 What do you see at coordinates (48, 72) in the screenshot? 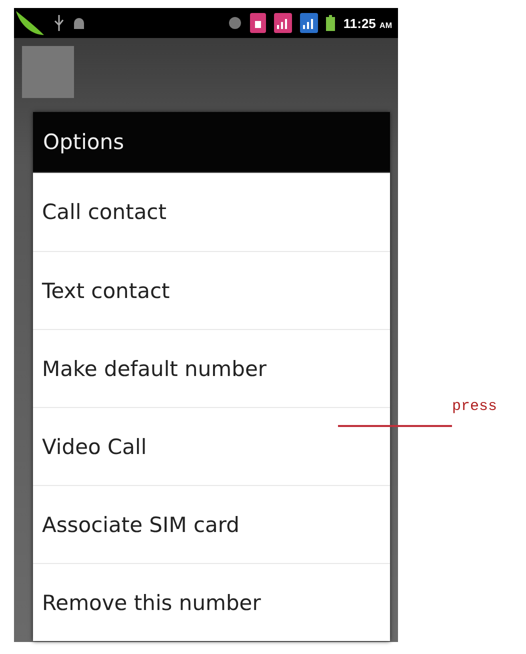
I see `contact-photo` at bounding box center [48, 72].